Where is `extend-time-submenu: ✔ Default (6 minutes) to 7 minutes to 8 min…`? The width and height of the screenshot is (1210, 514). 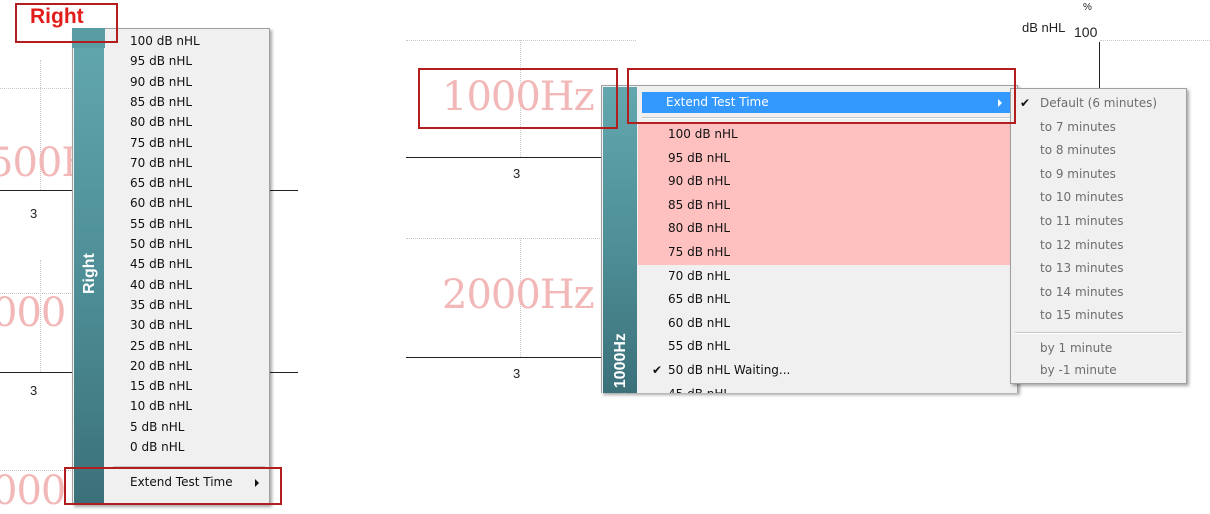 extend-time-submenu: ✔ Default (6 minutes) to 7 minutes to 8 min… is located at coordinates (1098, 236).